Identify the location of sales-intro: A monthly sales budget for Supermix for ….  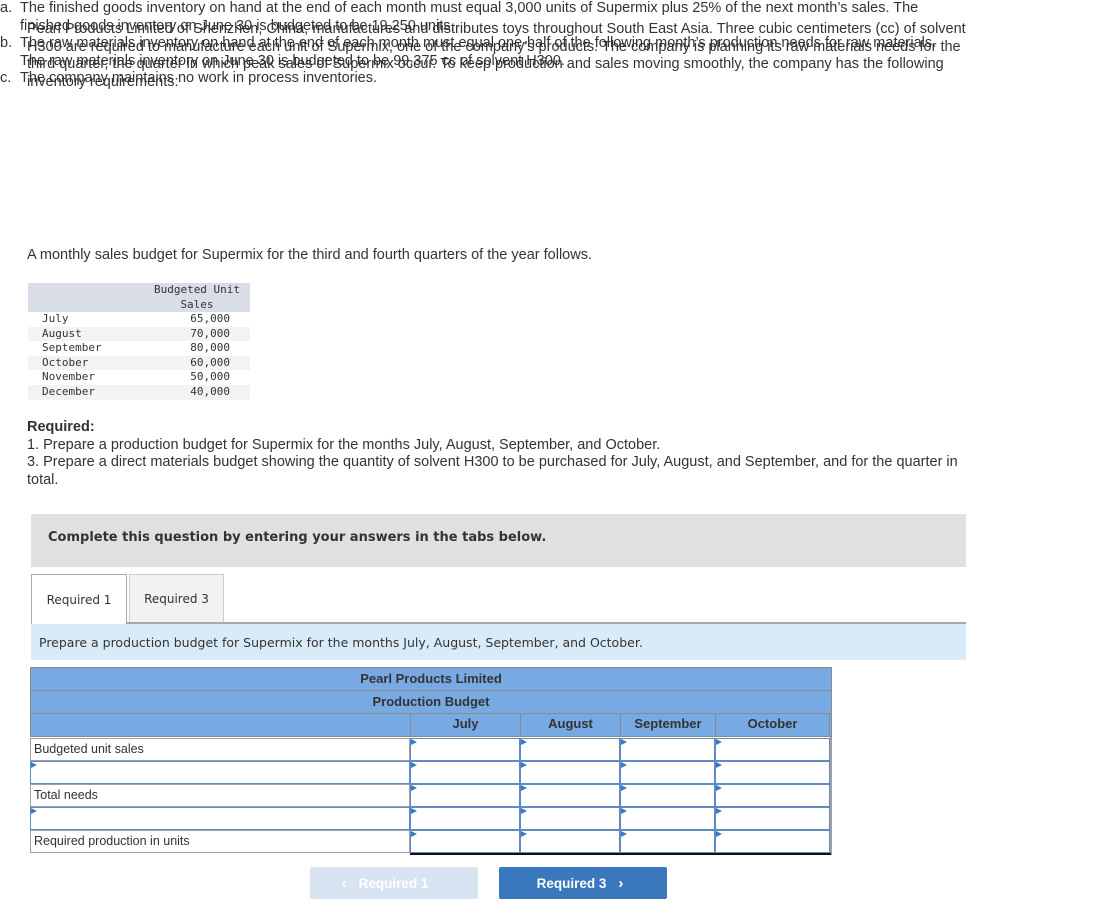
(309, 255).